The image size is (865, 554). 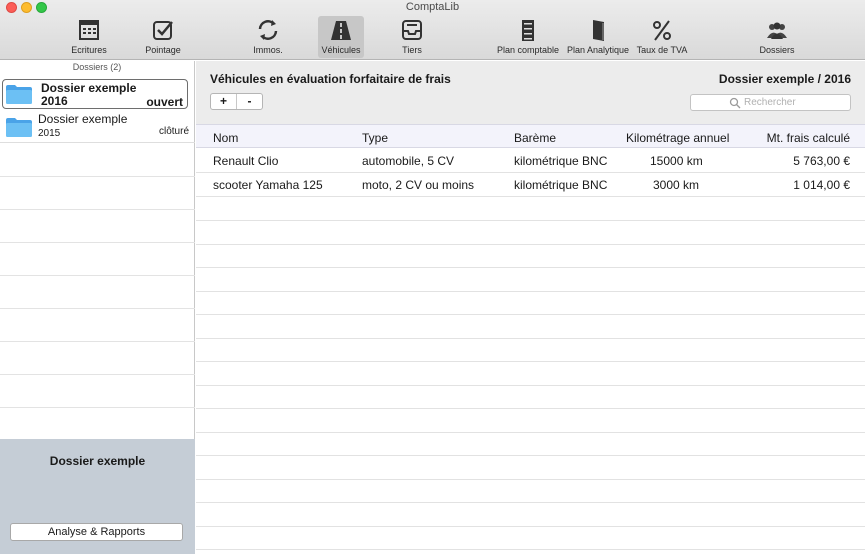 I want to click on search-input: Rechercher, so click(x=770, y=102).